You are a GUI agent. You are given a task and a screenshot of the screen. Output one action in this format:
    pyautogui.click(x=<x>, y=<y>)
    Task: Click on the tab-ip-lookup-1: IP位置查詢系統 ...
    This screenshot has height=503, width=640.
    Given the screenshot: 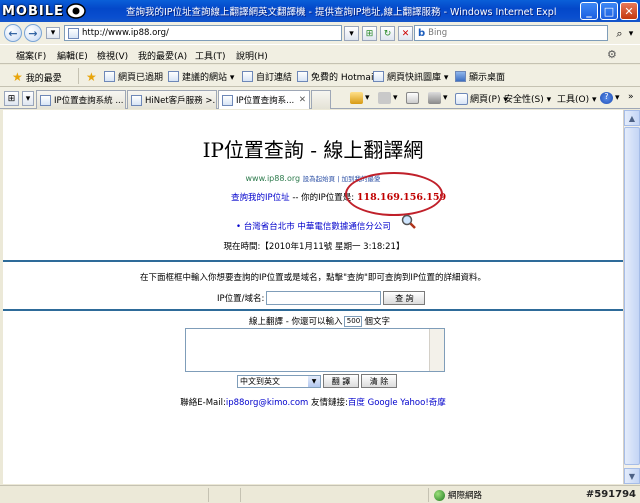 What is the action you would take?
    pyautogui.click(x=81, y=99)
    